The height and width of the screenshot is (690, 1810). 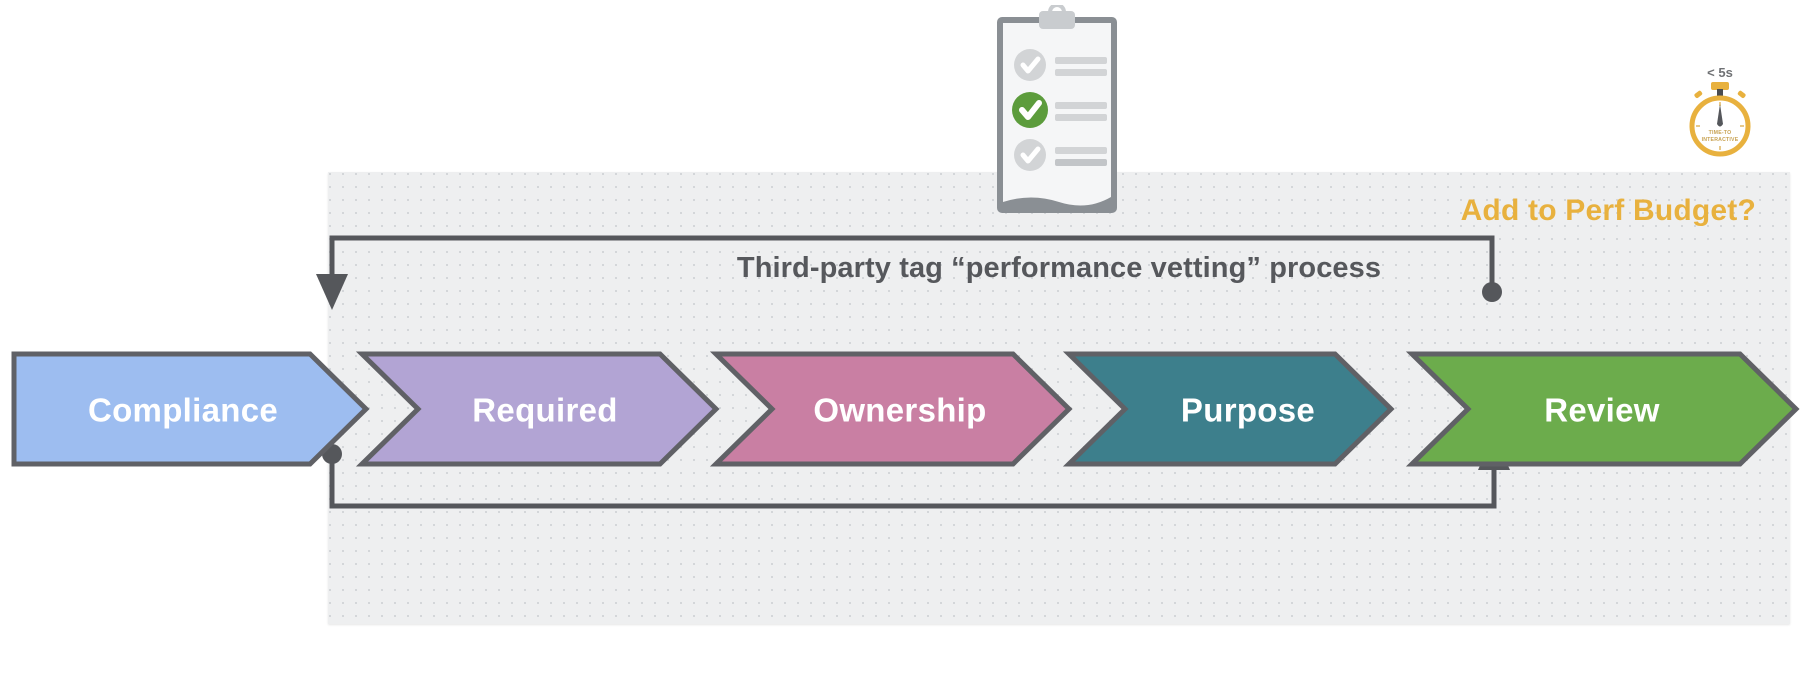 What do you see at coordinates (1248, 410) in the screenshot?
I see `stage-purpose-label: Purpose` at bounding box center [1248, 410].